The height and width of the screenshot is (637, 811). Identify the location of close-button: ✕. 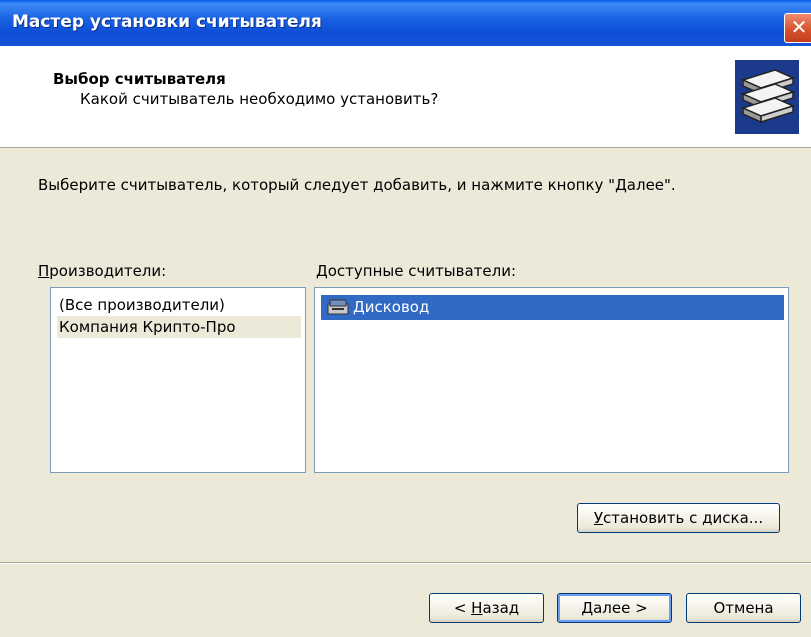
(797, 28).